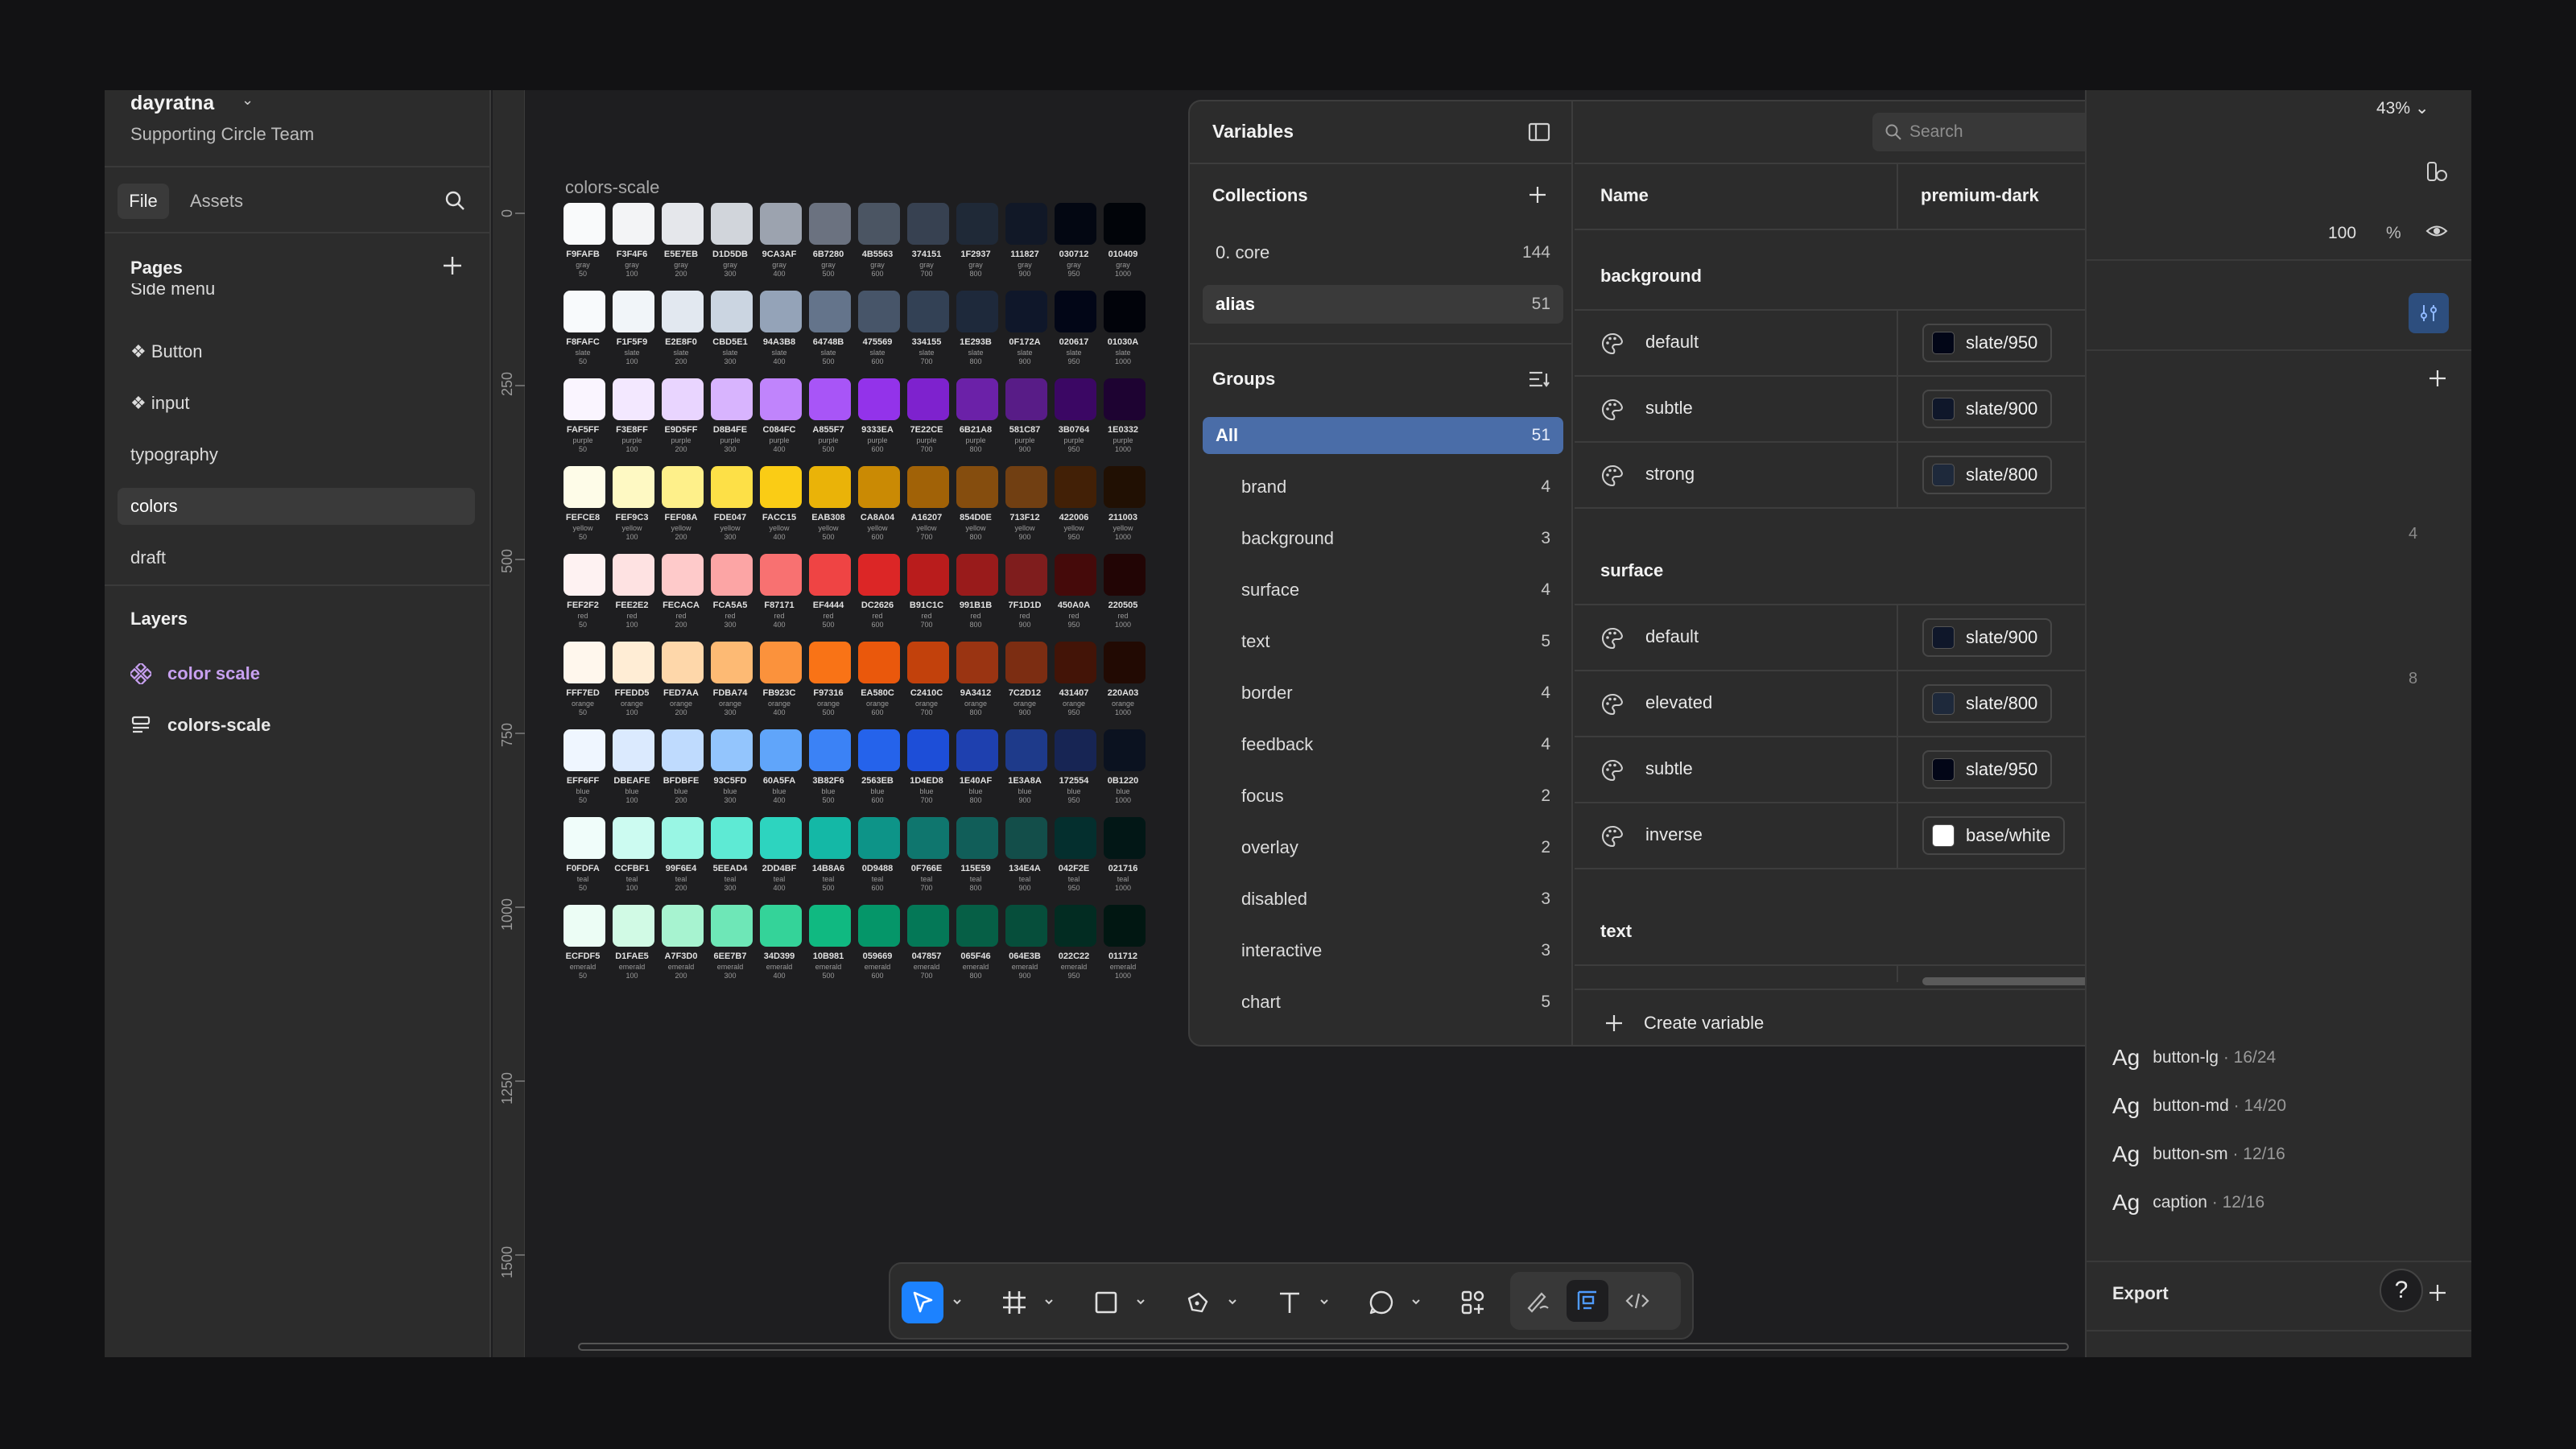 This screenshot has height=1449, width=2576. Describe the element at coordinates (1678, 702) in the screenshot. I see `variable-name: elevated` at that location.